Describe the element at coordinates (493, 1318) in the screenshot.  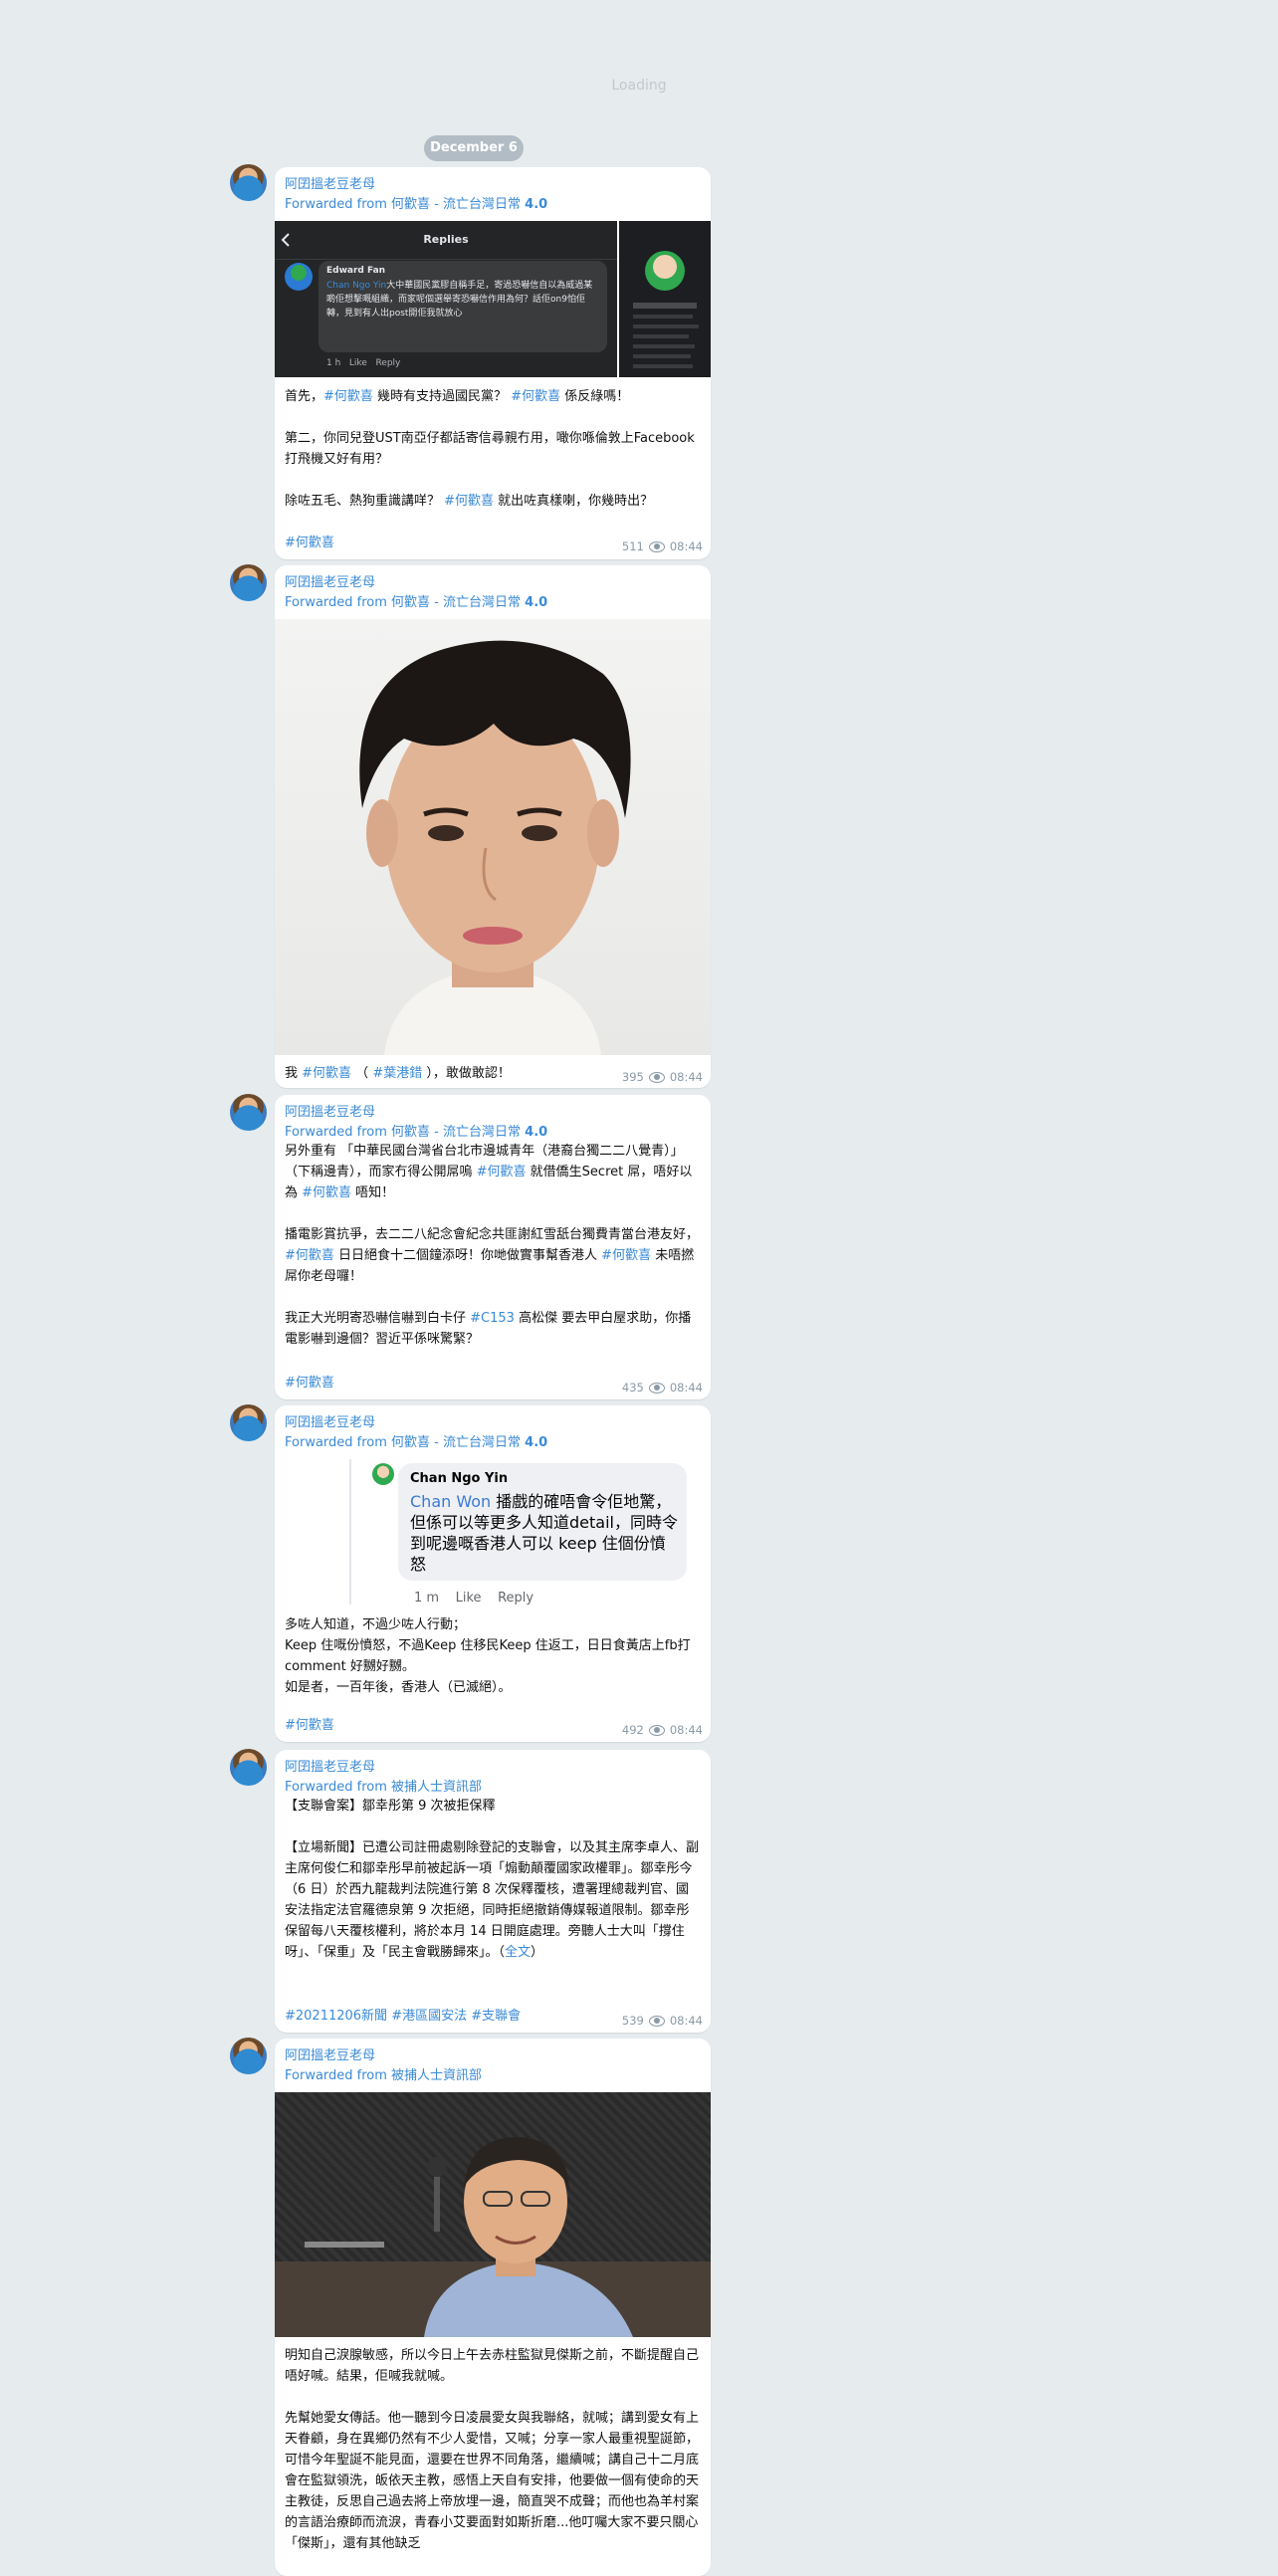
I see `hashtag-link: #C153` at that location.